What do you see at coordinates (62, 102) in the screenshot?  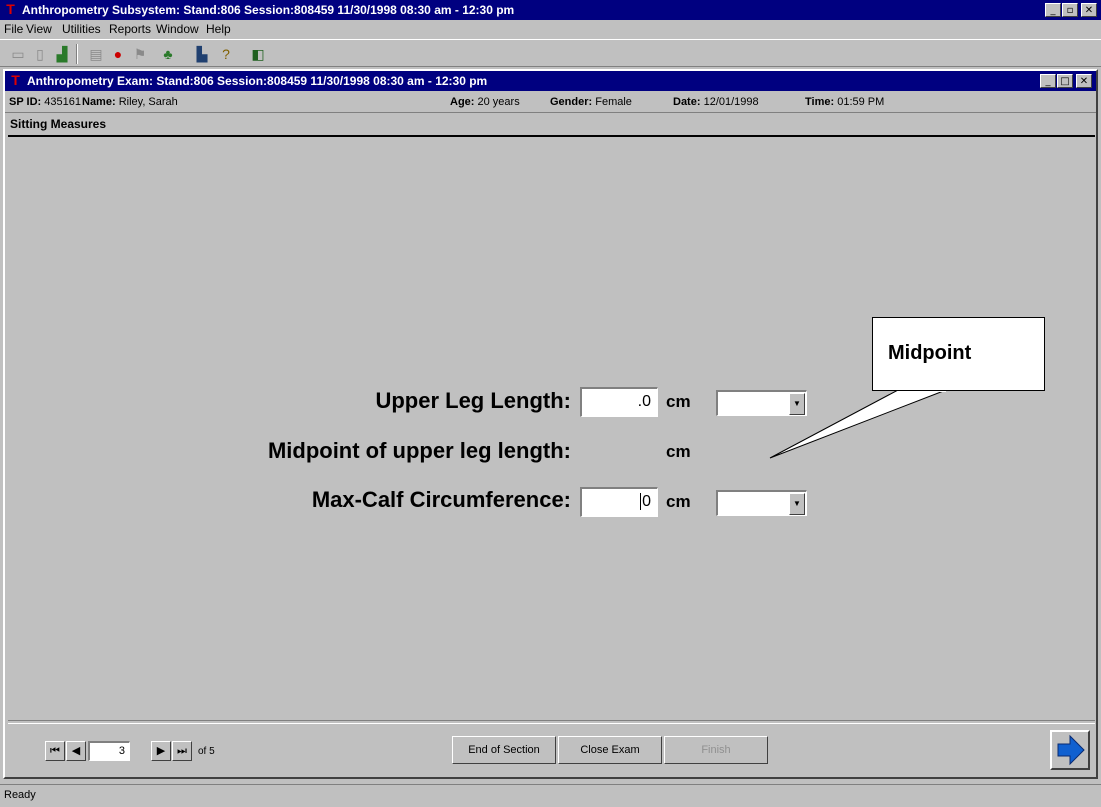 I see `sp-id-value: 435161` at bounding box center [62, 102].